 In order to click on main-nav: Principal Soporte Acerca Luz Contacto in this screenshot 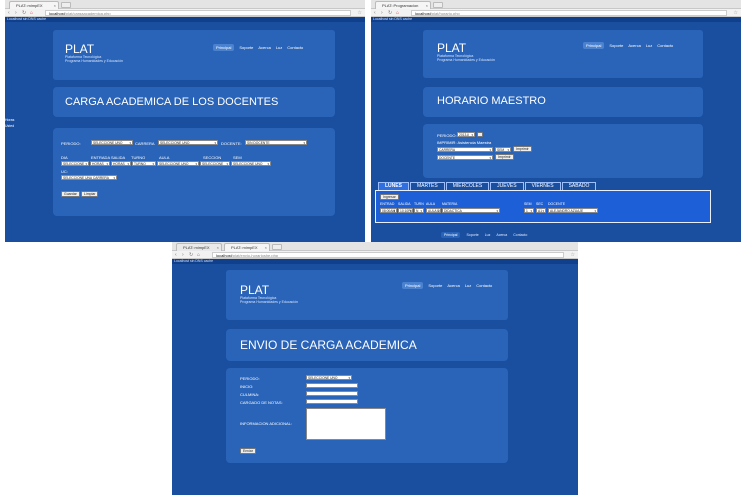, I will do `click(447, 285)`.